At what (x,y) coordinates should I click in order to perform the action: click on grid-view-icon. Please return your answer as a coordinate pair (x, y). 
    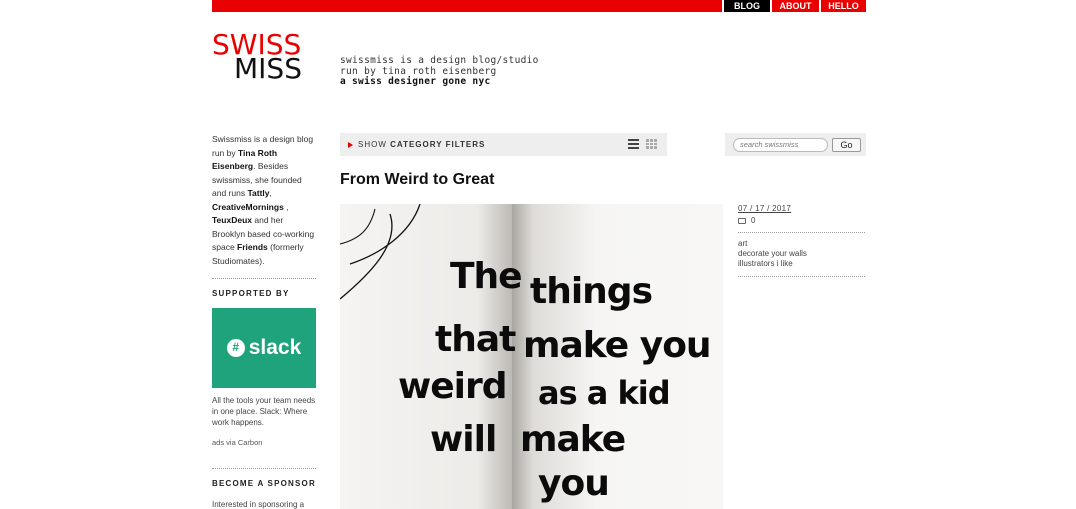
    Looking at the image, I should click on (651, 144).